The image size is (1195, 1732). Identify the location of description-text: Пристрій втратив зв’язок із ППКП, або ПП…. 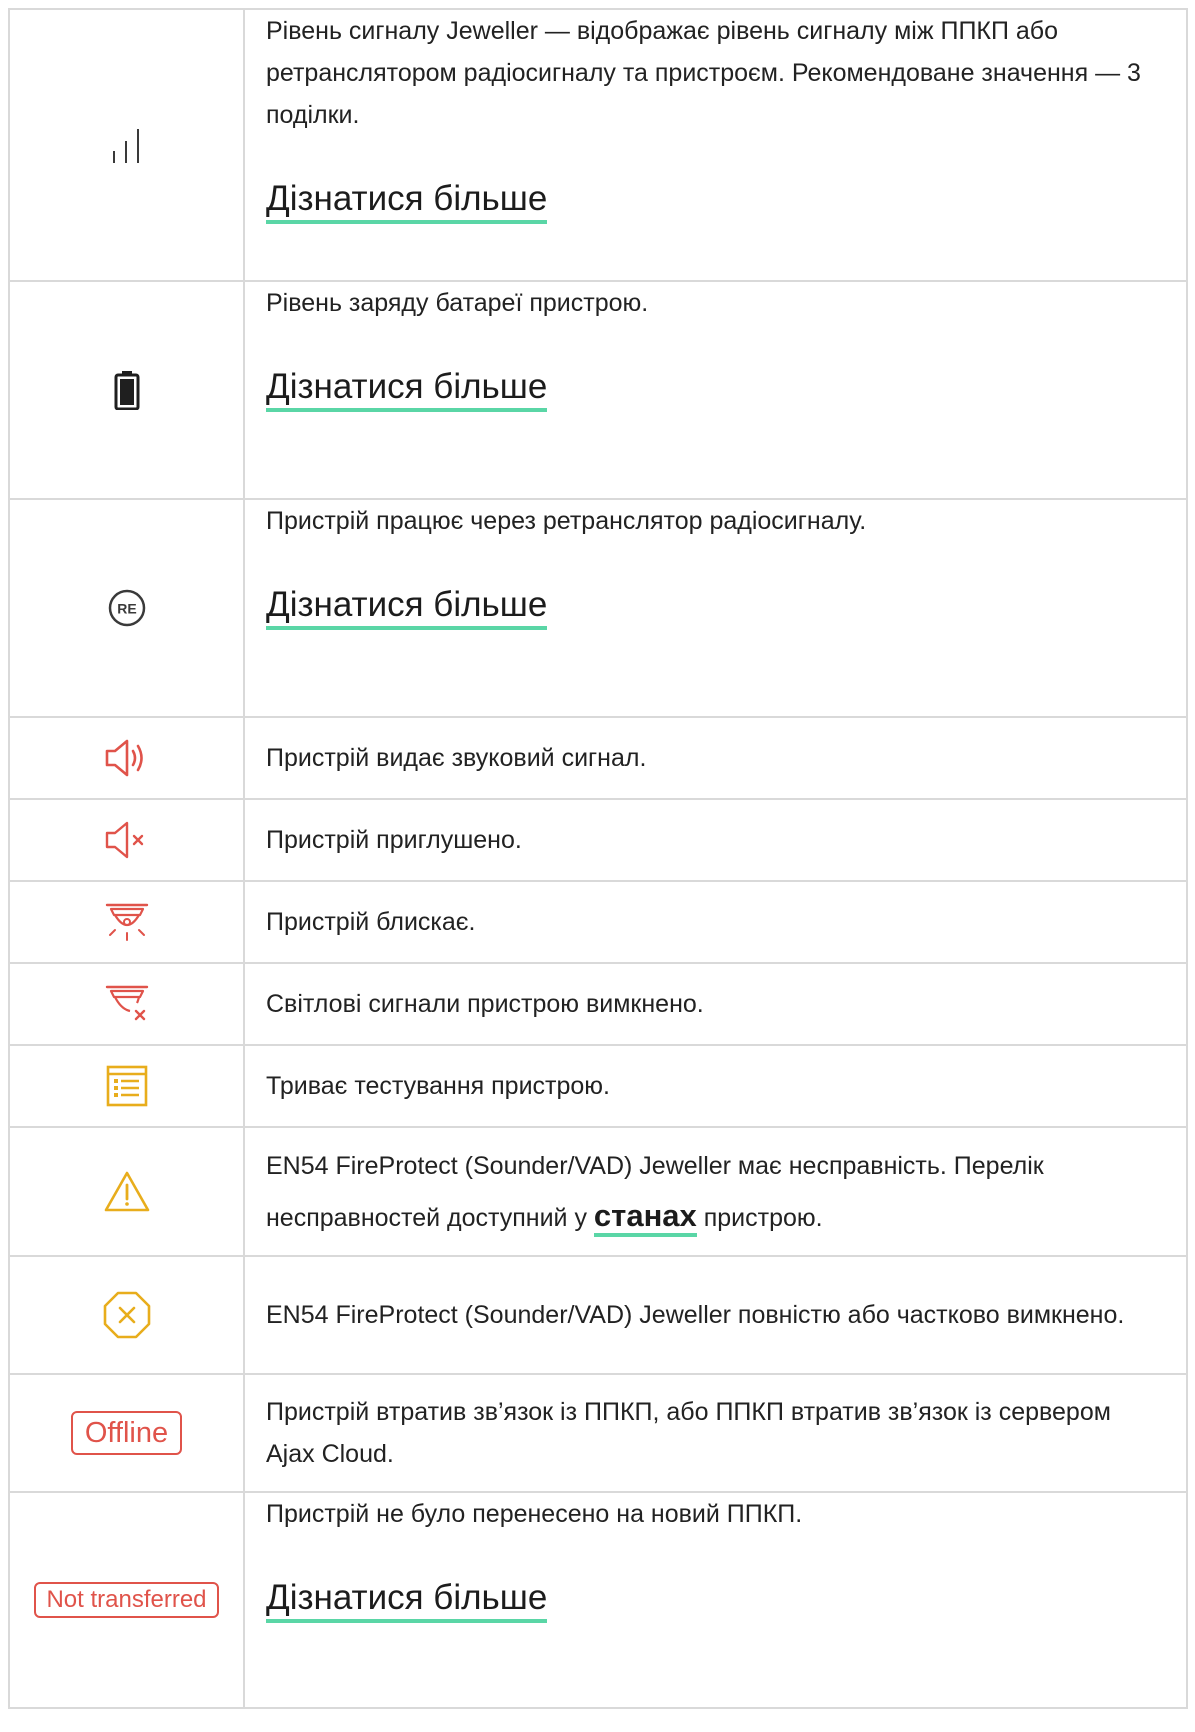
(688, 1433).